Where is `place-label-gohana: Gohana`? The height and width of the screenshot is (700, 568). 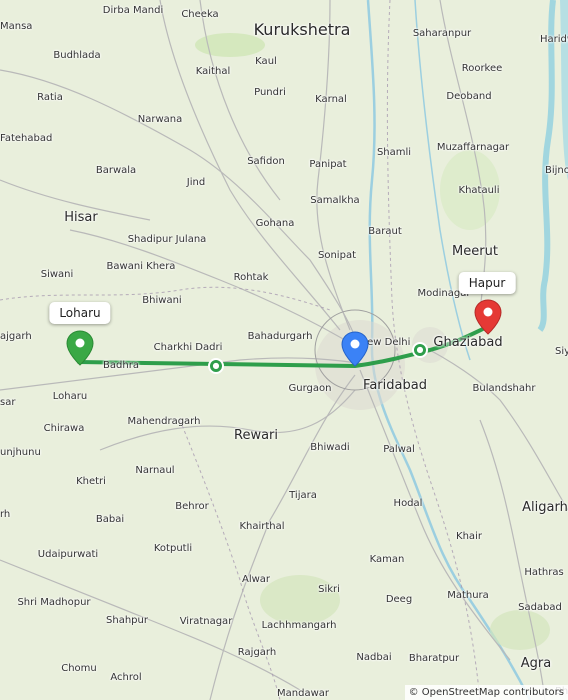 place-label-gohana: Gohana is located at coordinates (275, 223).